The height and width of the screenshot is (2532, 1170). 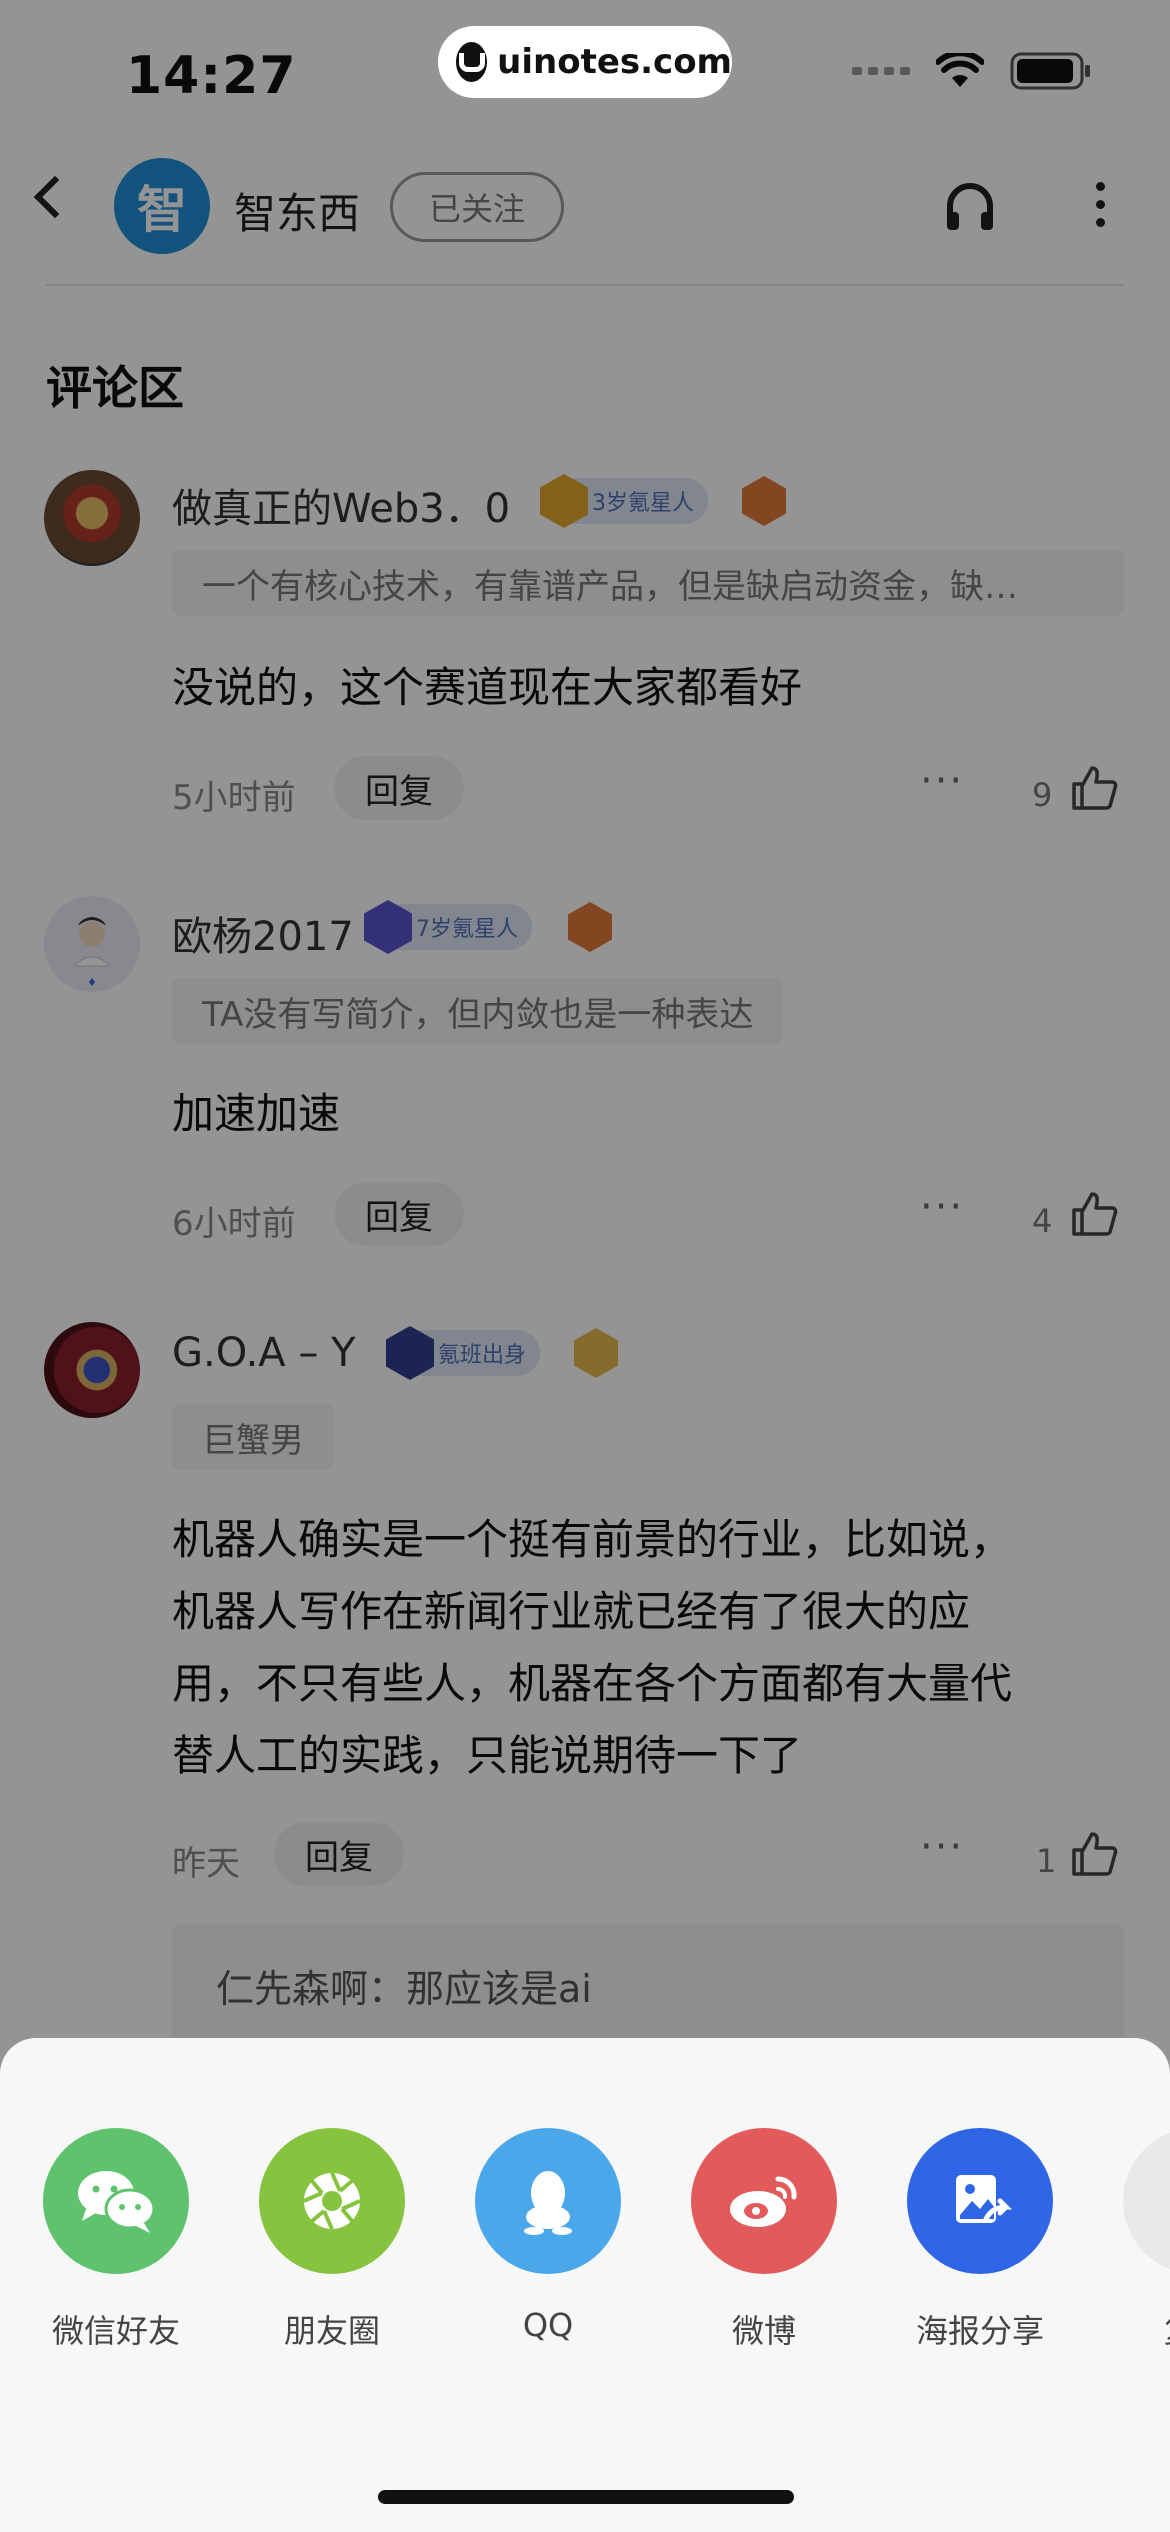 I want to click on share-moments-button: 朋友圈, so click(x=332, y=2240).